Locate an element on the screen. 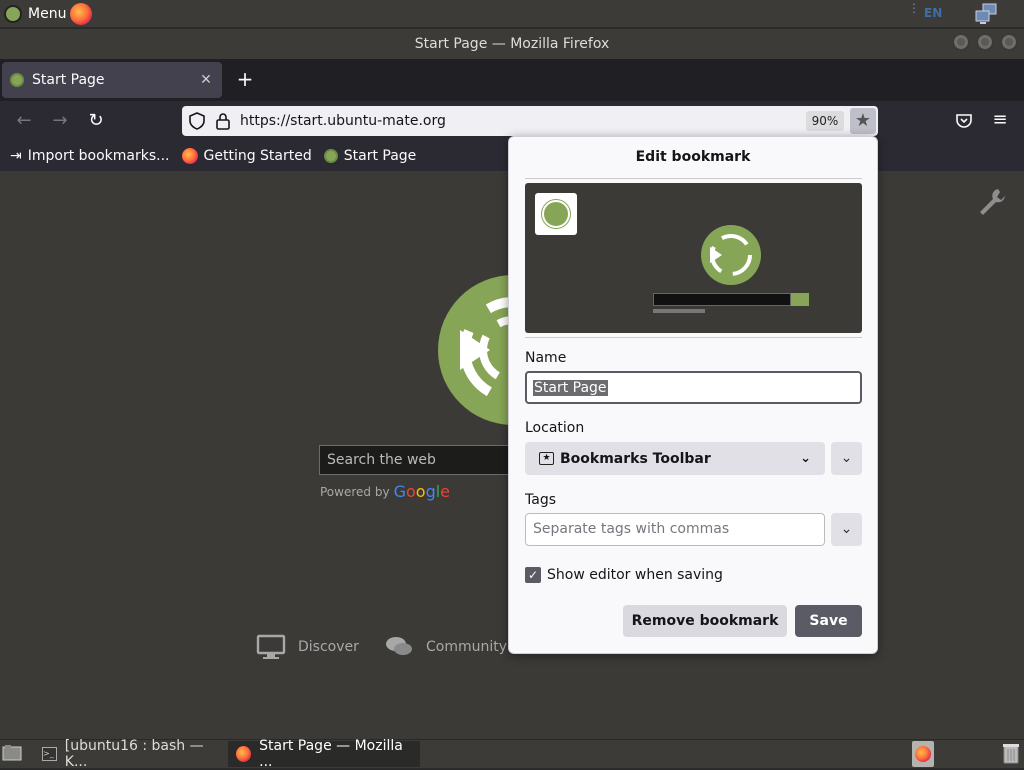  bookmark-name-input: Start Page is located at coordinates (693, 387).